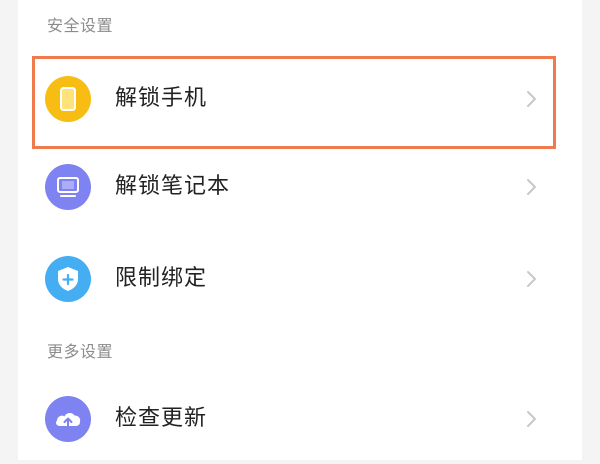  Describe the element at coordinates (80, 351) in the screenshot. I see `section-header-more: 更多设置` at that location.